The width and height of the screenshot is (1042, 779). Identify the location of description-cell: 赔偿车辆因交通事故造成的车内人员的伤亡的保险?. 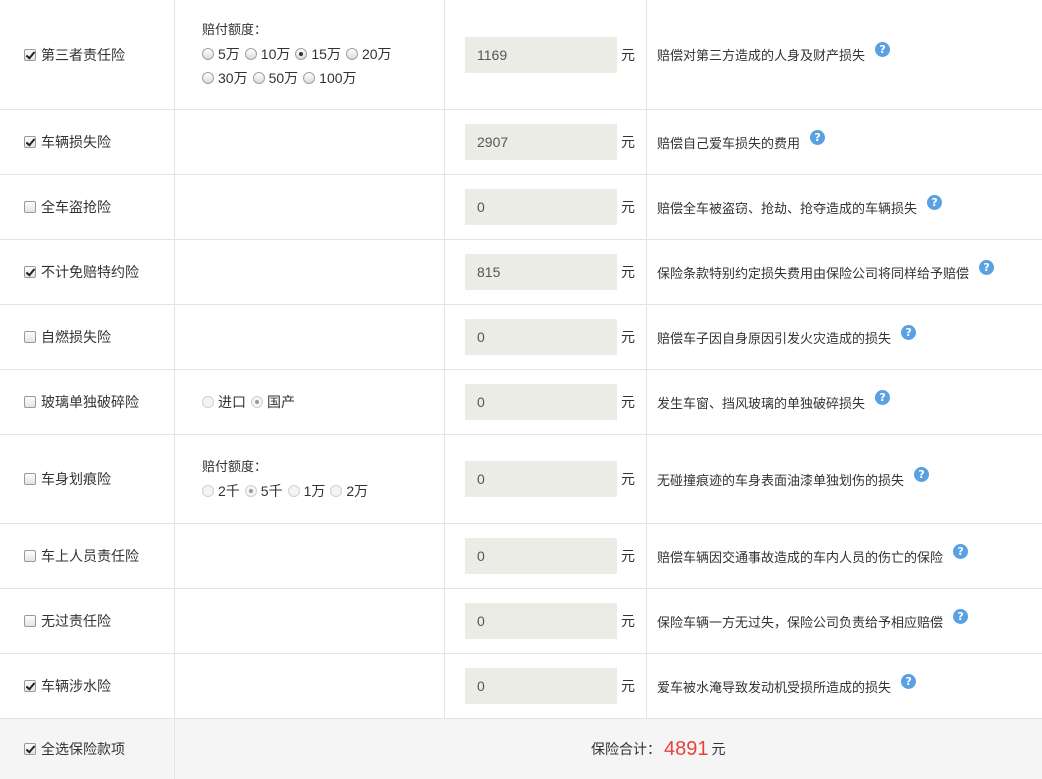
(813, 556).